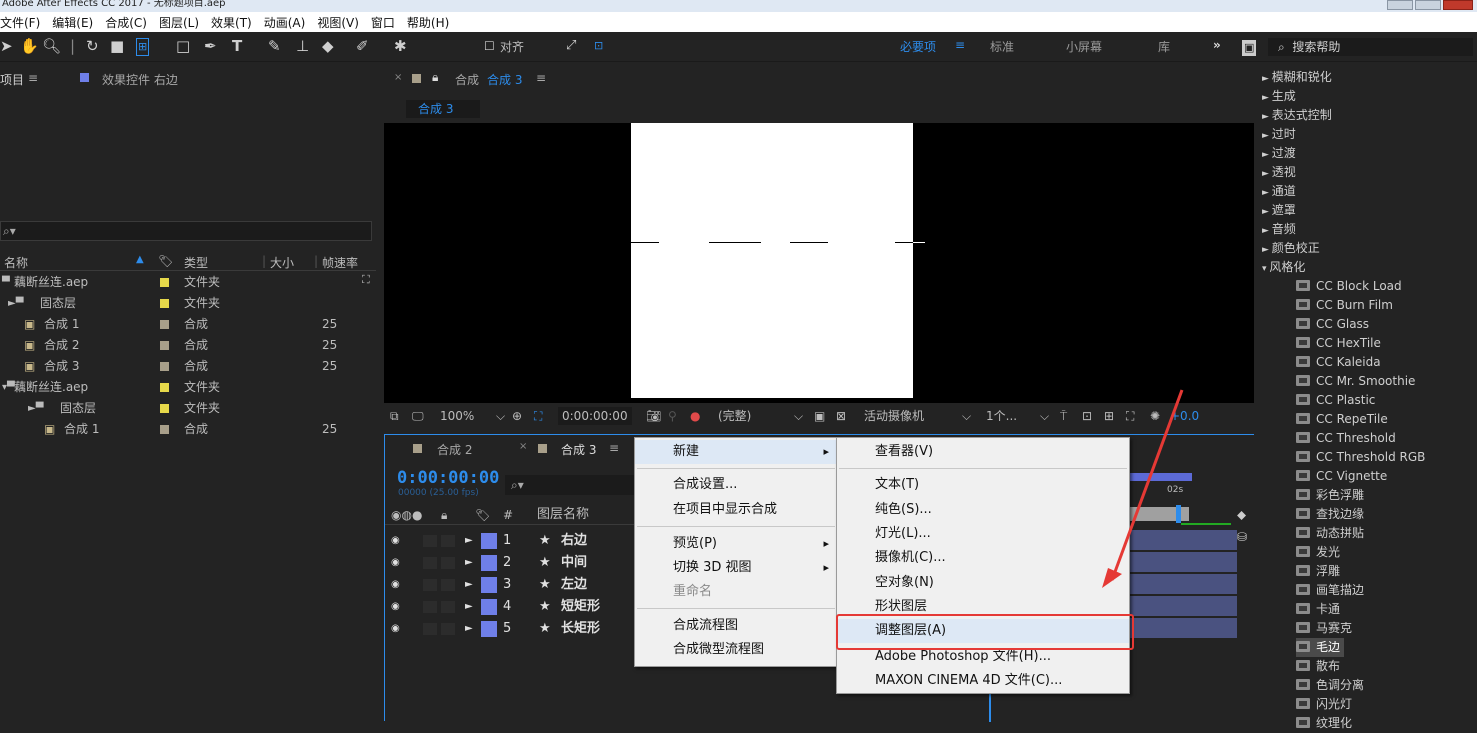 The image size is (1477, 733). Describe the element at coordinates (1342, 419) in the screenshot. I see `effect-item: CC RepeTile` at that location.